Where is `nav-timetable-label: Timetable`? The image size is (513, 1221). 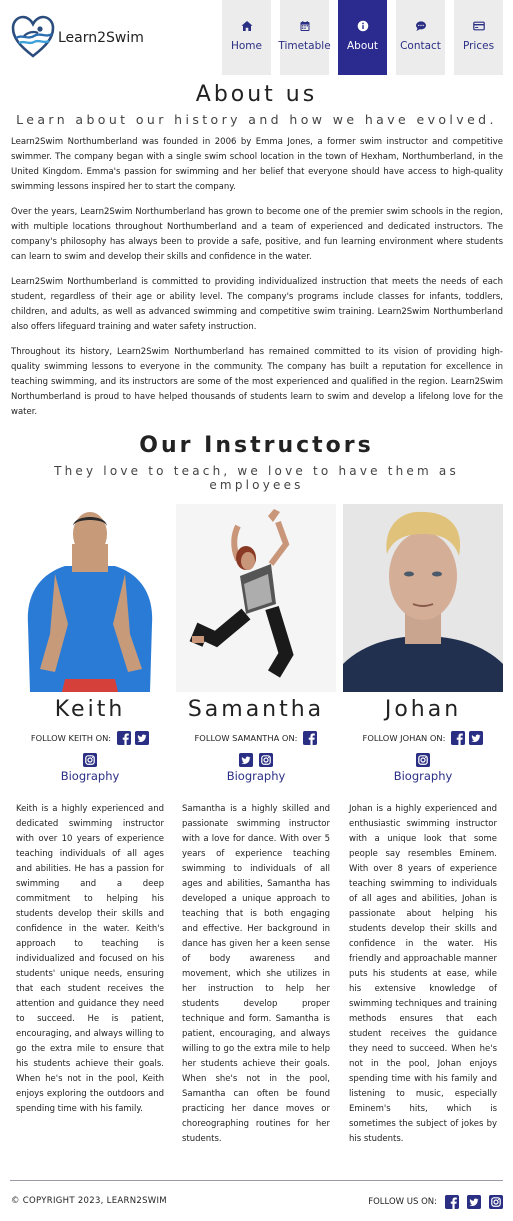 nav-timetable-label: Timetable is located at coordinates (304, 46).